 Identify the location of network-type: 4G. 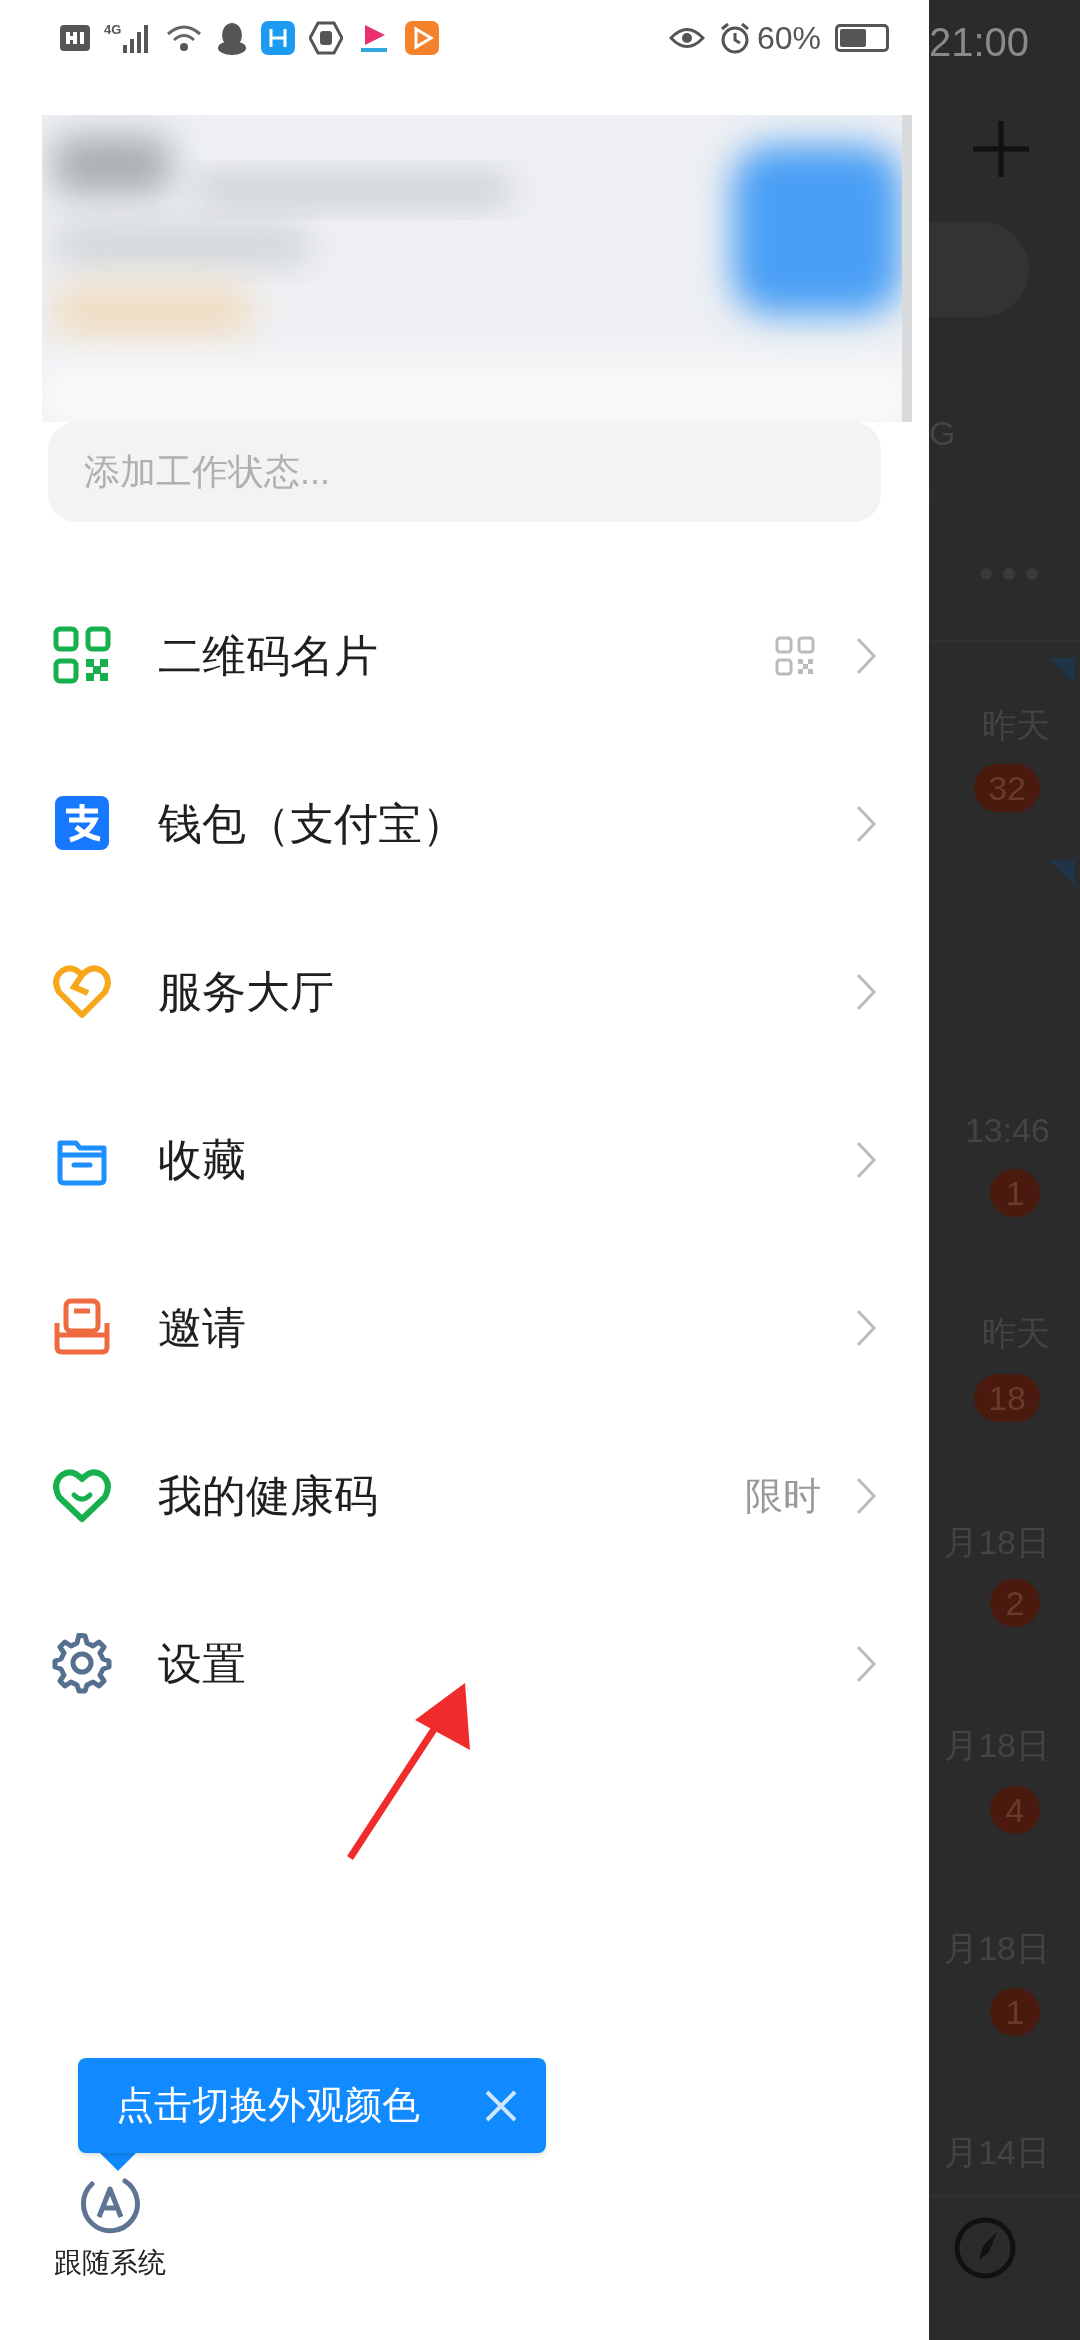
(113, 29).